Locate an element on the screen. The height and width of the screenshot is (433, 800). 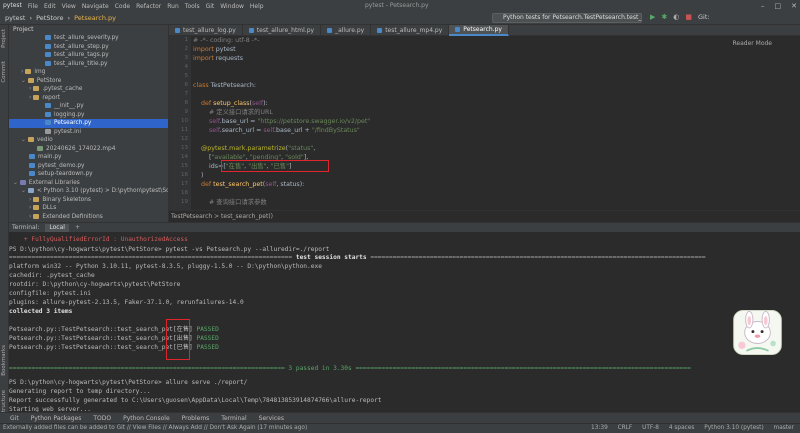
editor-breadcrumb: TestPetsearch > test_search_pet() is located at coordinates (484, 216).